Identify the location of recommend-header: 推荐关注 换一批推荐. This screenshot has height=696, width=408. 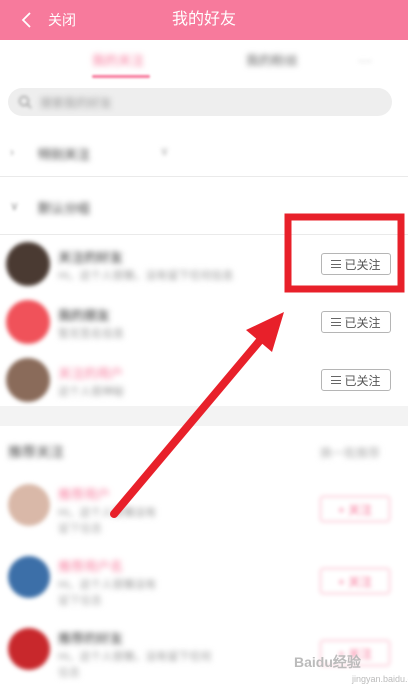
(204, 450).